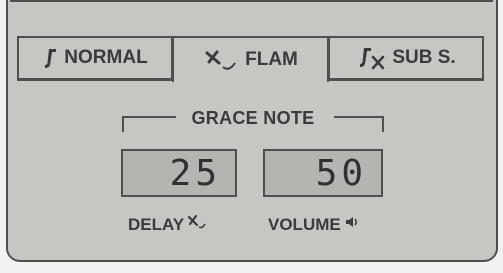 The height and width of the screenshot is (273, 503). Describe the element at coordinates (50, 58) in the screenshot. I see `grace-note-icon` at that location.